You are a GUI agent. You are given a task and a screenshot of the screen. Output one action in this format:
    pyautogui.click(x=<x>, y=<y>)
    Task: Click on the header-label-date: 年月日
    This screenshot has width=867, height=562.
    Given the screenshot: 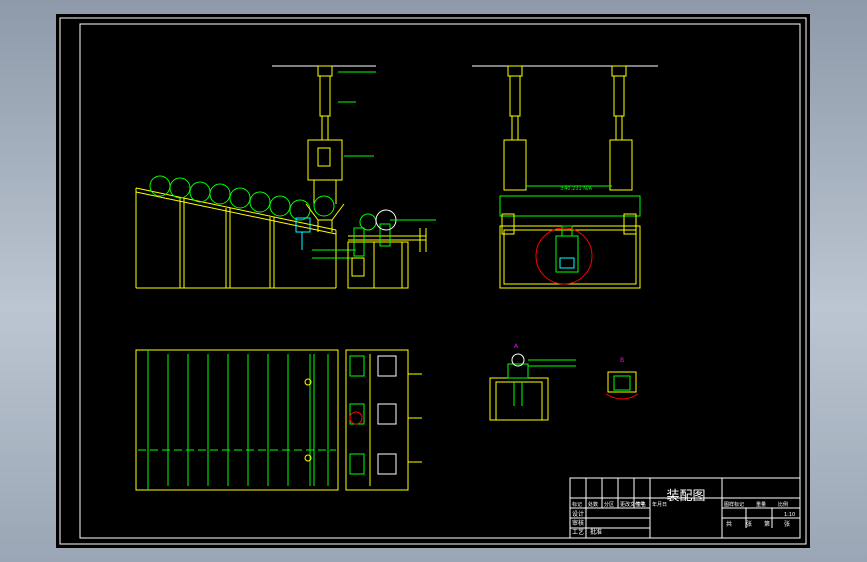 What is the action you would take?
    pyautogui.click(x=659, y=504)
    